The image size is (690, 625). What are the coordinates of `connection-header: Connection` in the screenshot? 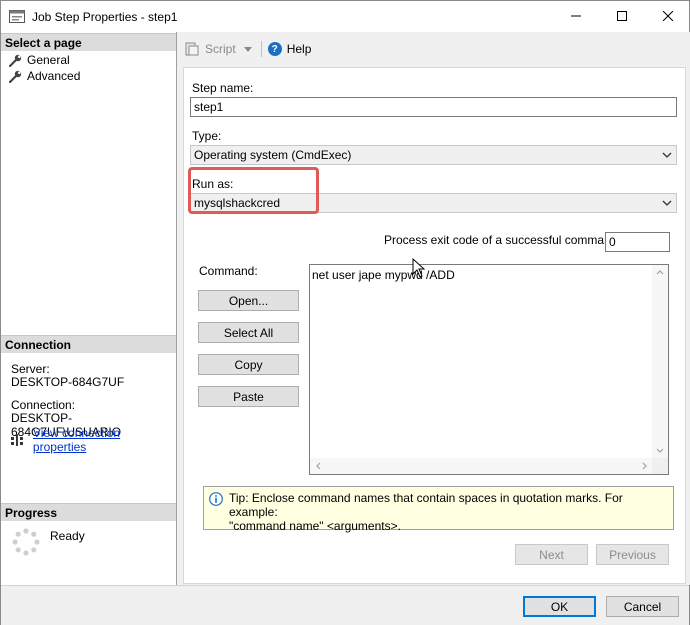 It's located at (88, 344).